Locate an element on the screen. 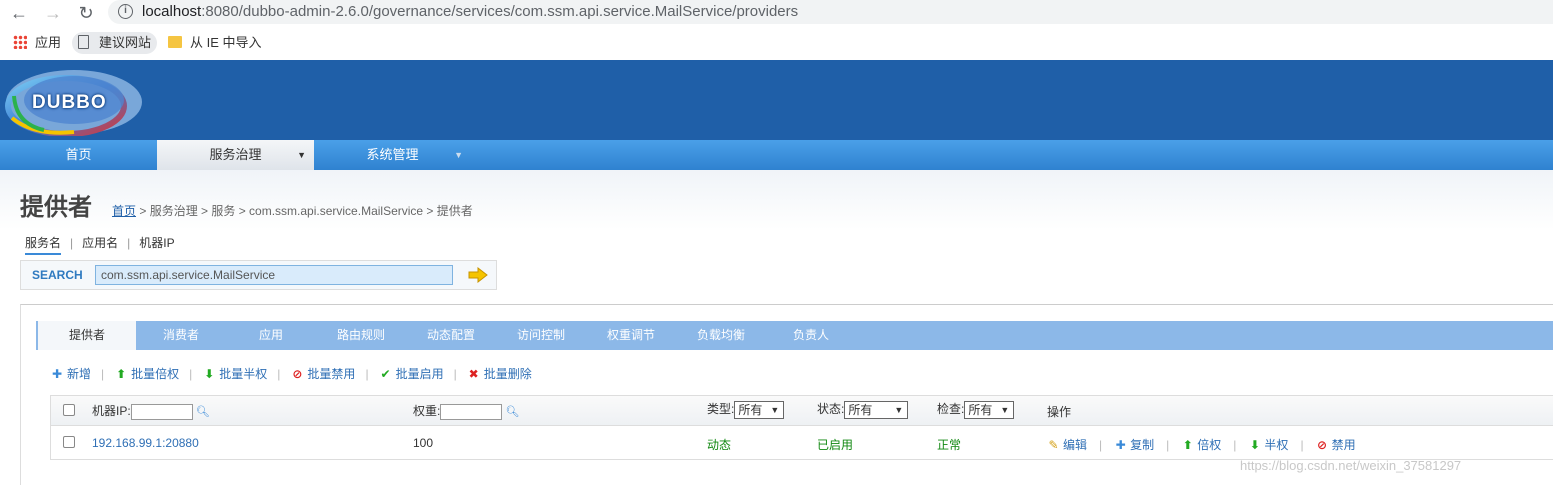 The width and height of the screenshot is (1553, 485). menu-system: 系统管理 ▼ is located at coordinates (392, 155).